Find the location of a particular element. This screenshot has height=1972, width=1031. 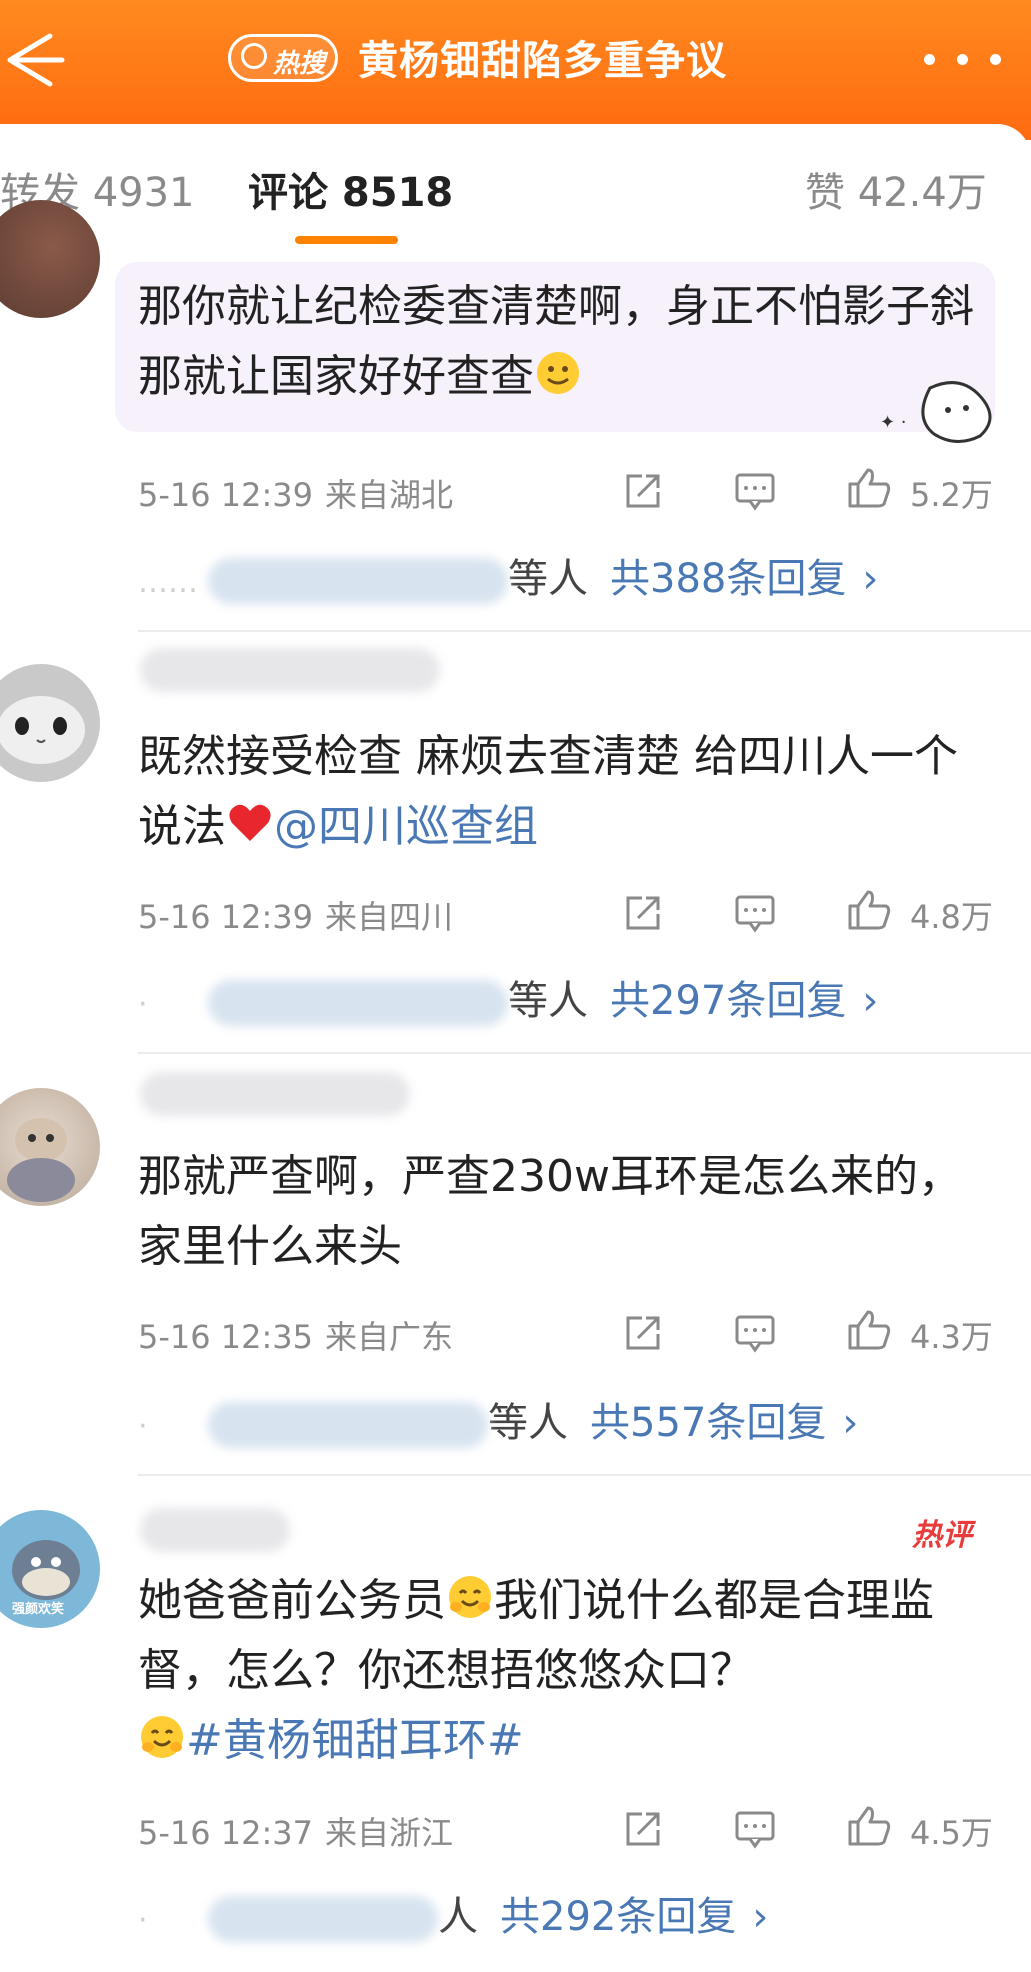

tab-active-indicator is located at coordinates (346, 240).